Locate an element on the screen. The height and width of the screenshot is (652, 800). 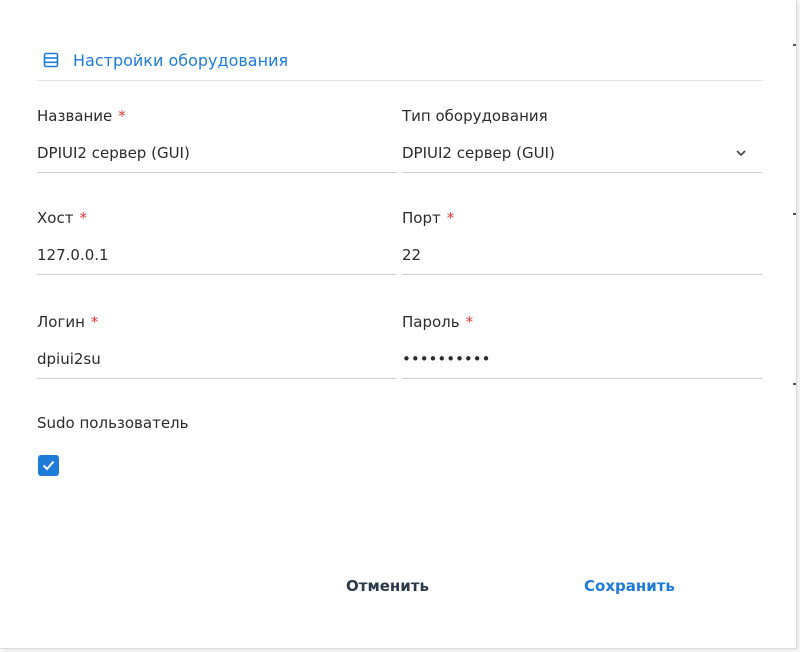
name-field: Название * DPIUI2 сервер (GUI) is located at coordinates (217, 139).